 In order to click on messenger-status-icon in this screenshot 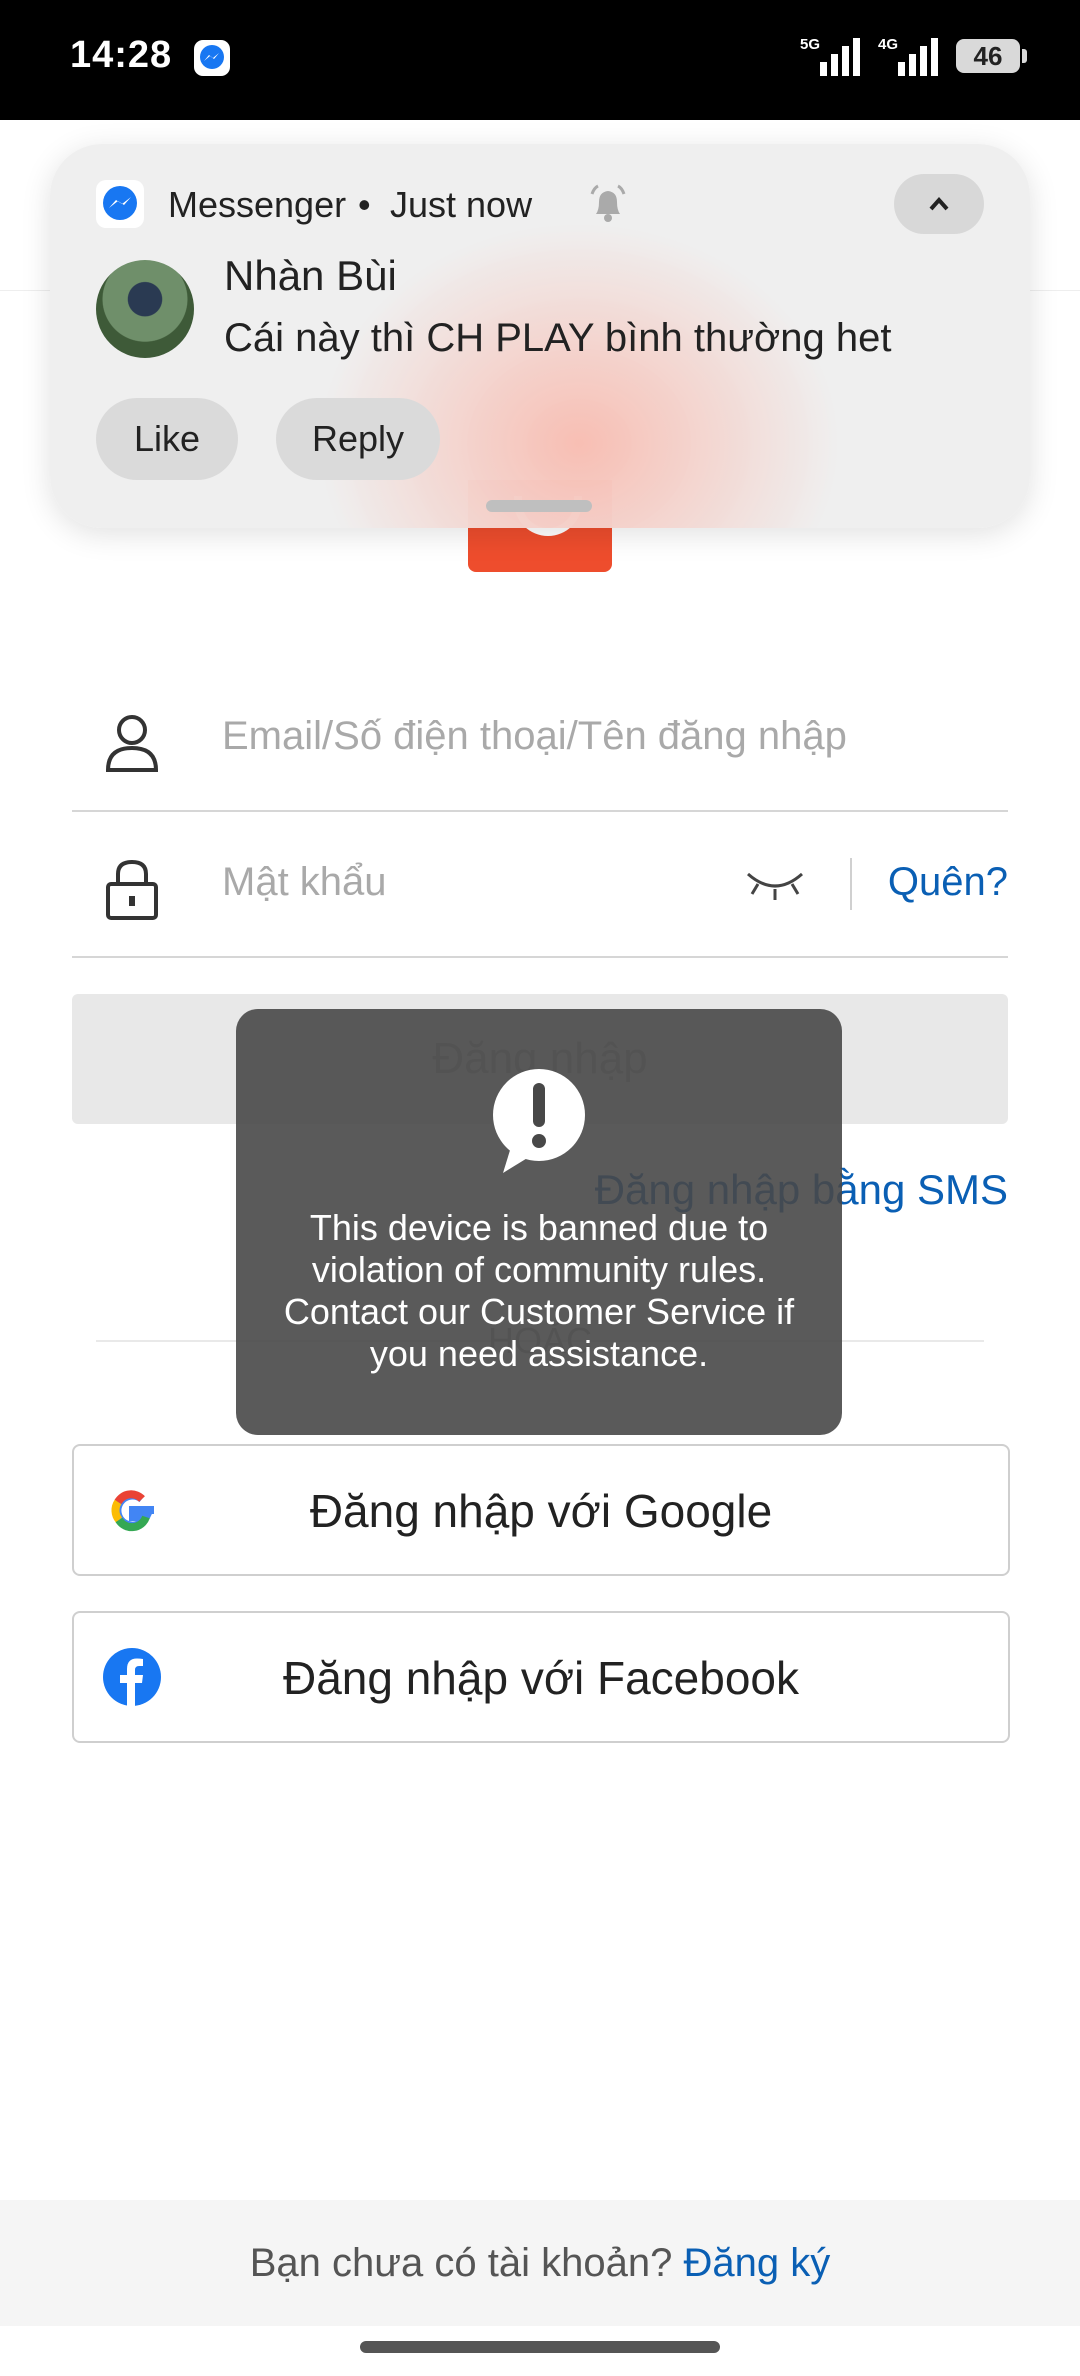, I will do `click(212, 58)`.